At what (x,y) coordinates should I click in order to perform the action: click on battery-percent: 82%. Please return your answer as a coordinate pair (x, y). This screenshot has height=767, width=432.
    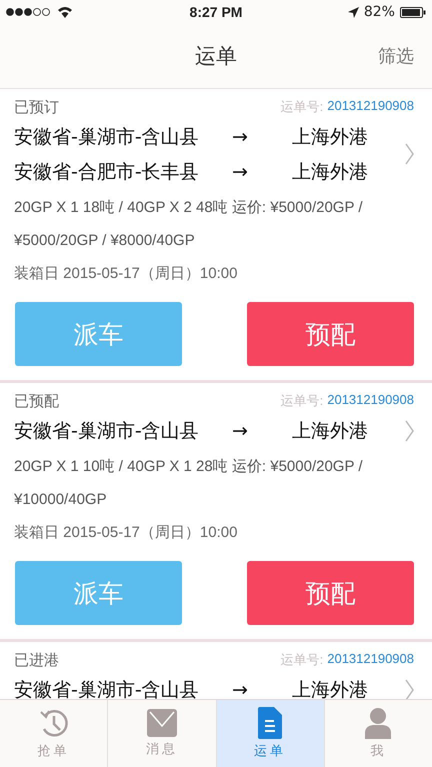
    Looking at the image, I should click on (379, 12).